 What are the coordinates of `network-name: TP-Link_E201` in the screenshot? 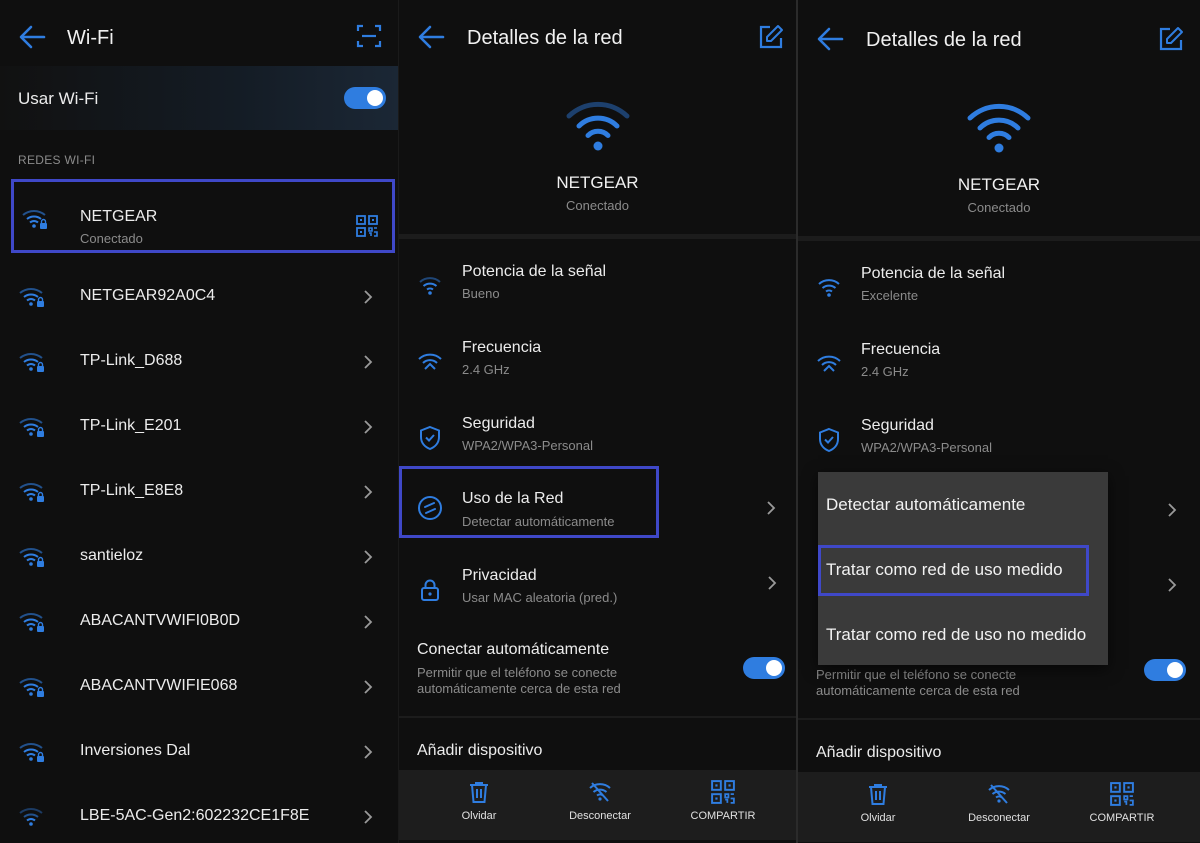 It's located at (131, 425).